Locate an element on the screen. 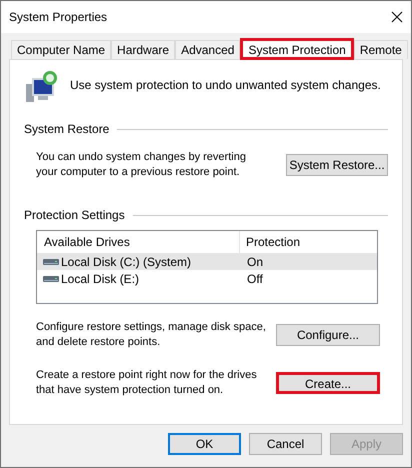 The width and height of the screenshot is (412, 468). group-heading: Protection Settings is located at coordinates (74, 215).